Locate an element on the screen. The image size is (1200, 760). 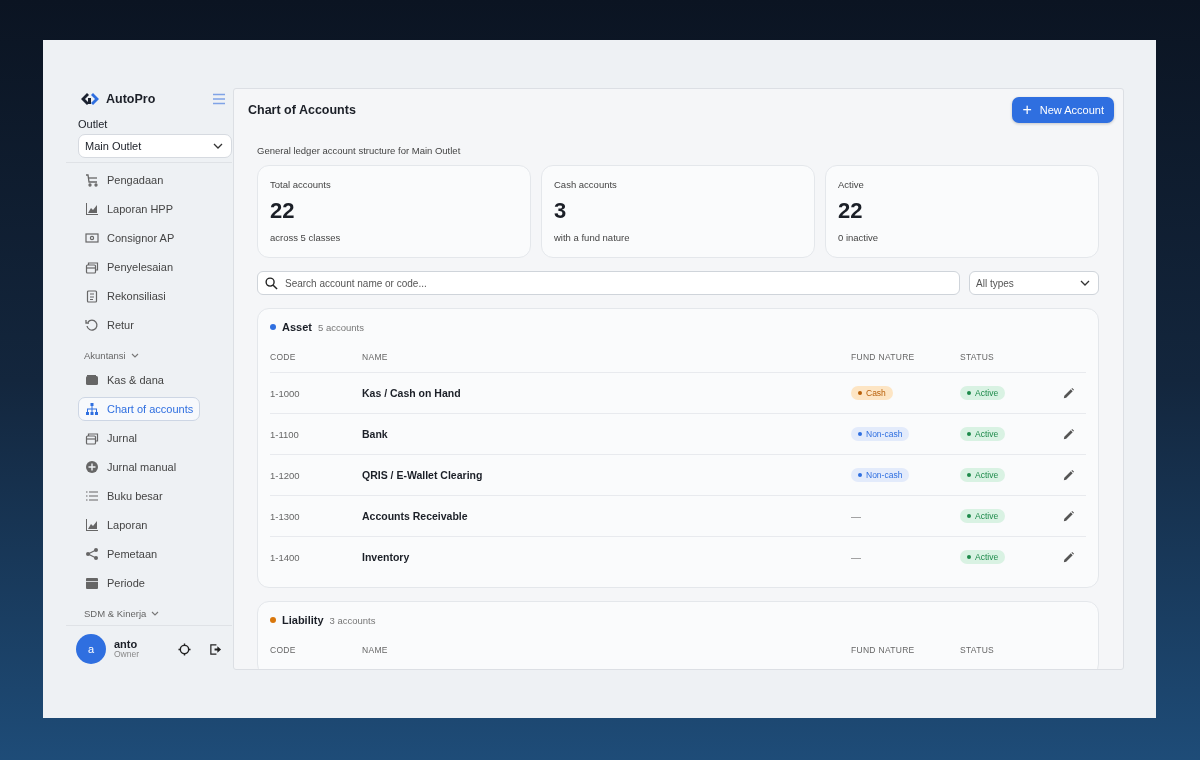
account-count: 3 accounts is located at coordinates (352, 620).